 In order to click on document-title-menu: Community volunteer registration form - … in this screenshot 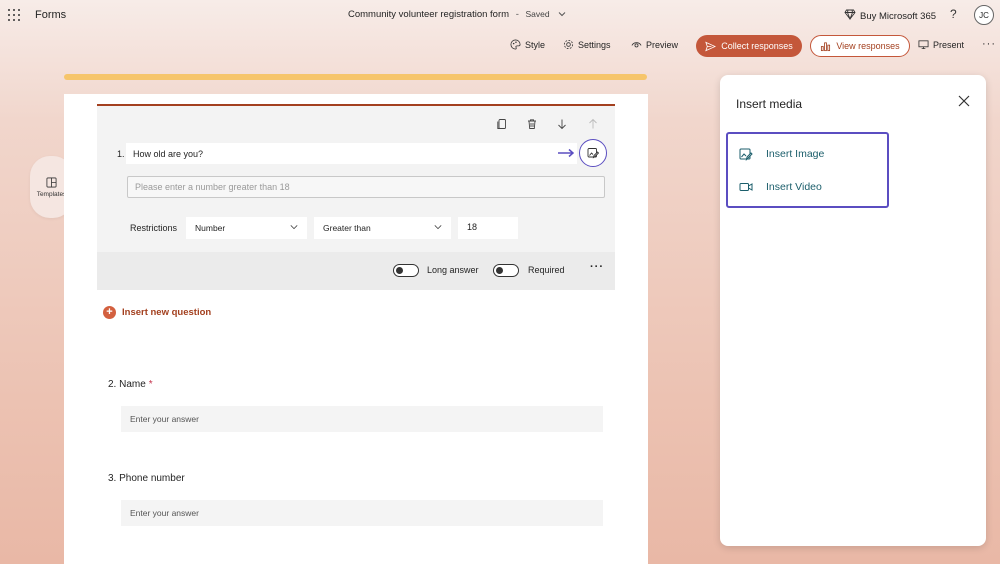, I will do `click(457, 14)`.